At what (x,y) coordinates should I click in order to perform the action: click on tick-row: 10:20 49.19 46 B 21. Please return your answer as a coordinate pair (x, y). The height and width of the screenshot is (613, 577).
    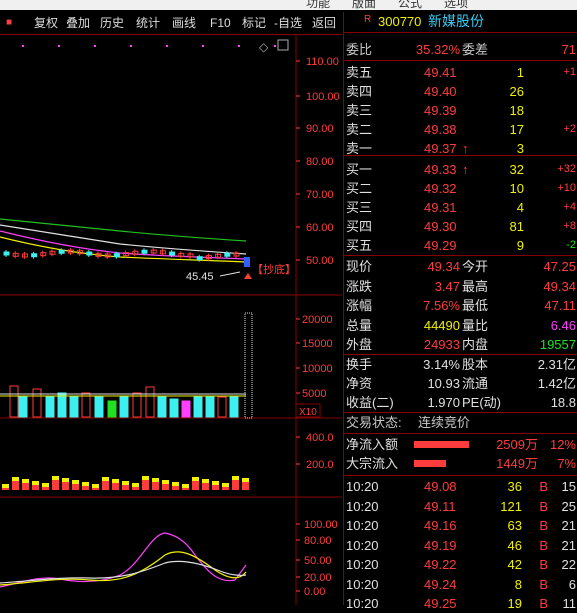
    Looking at the image, I should click on (460, 545).